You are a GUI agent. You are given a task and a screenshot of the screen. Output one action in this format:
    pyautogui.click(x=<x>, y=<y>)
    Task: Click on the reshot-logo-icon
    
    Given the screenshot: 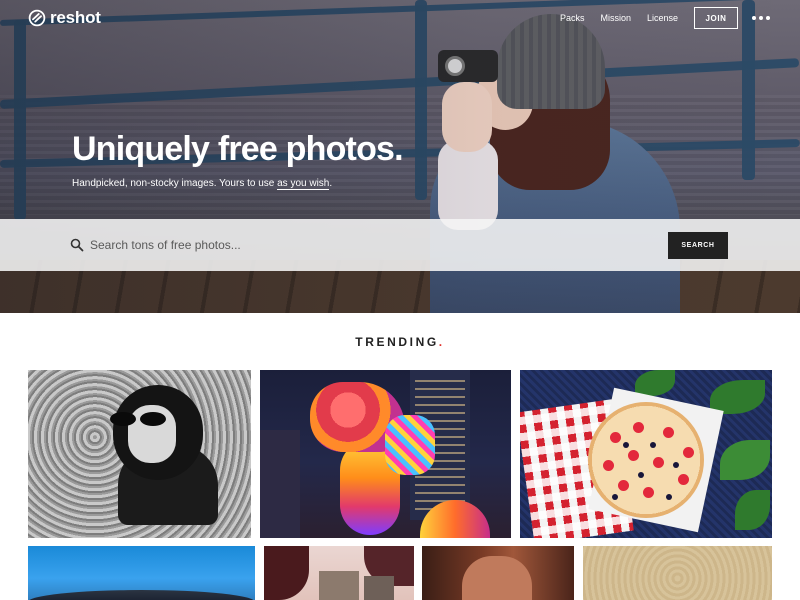 What is the action you would take?
    pyautogui.click(x=37, y=18)
    